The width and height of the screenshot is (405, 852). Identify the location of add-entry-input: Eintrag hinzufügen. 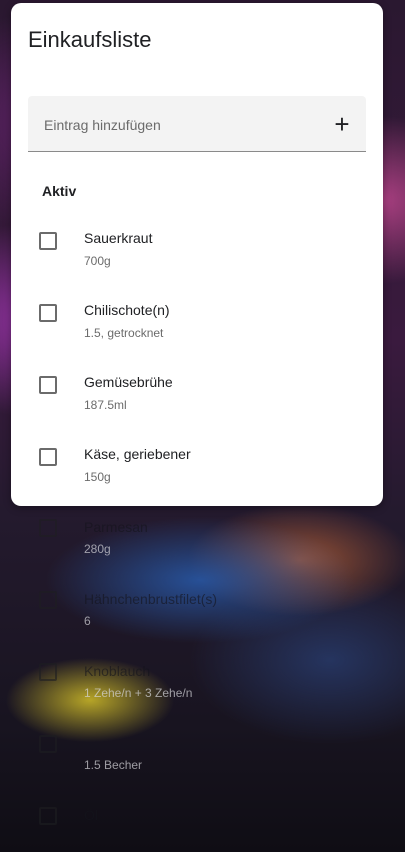
(102, 125).